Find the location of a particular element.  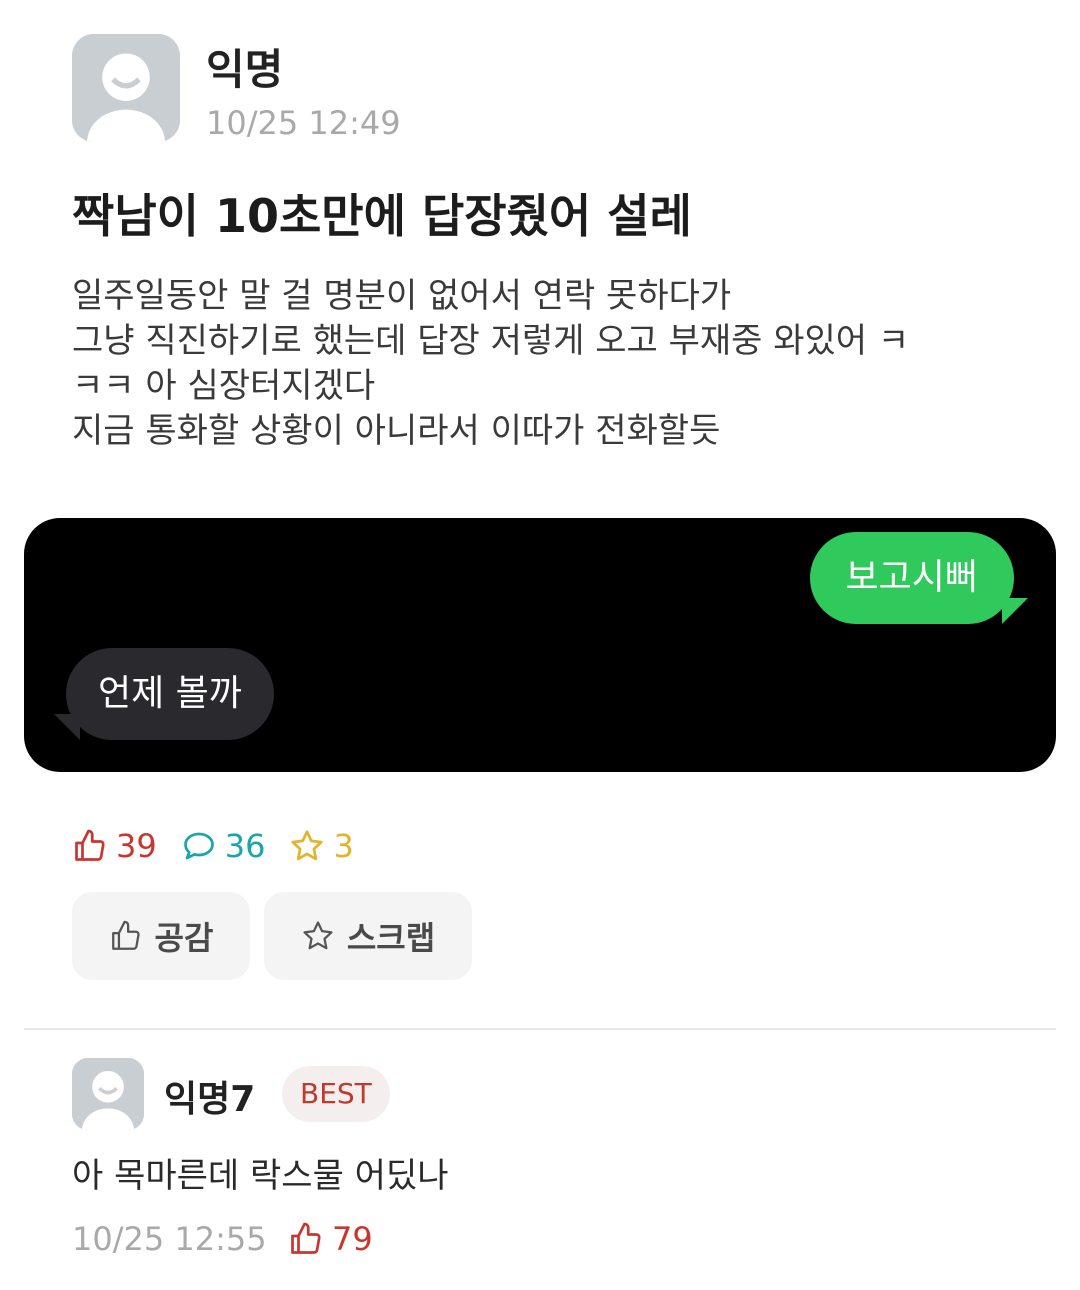

like-button: 공감 is located at coordinates (161, 936).